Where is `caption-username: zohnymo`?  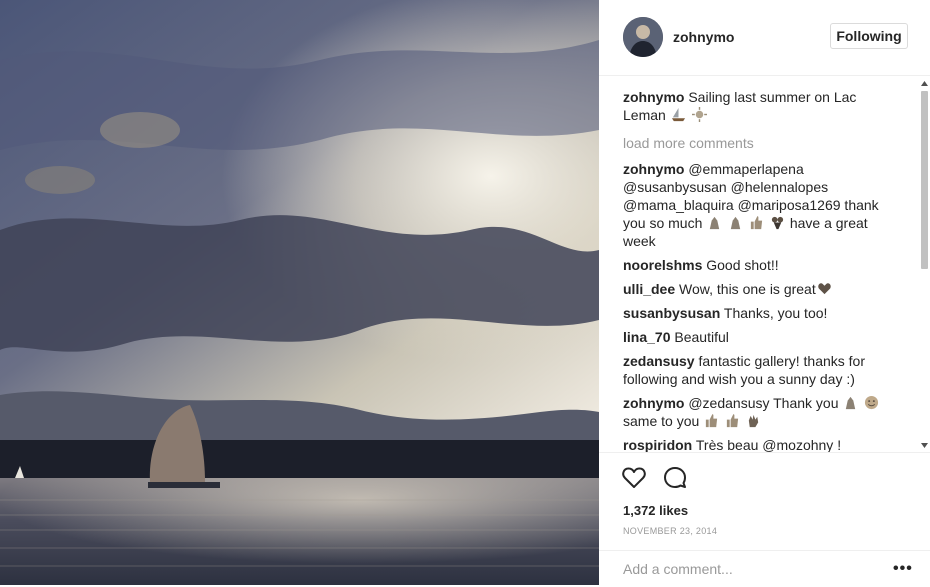
caption-username: zohnymo is located at coordinates (653, 97).